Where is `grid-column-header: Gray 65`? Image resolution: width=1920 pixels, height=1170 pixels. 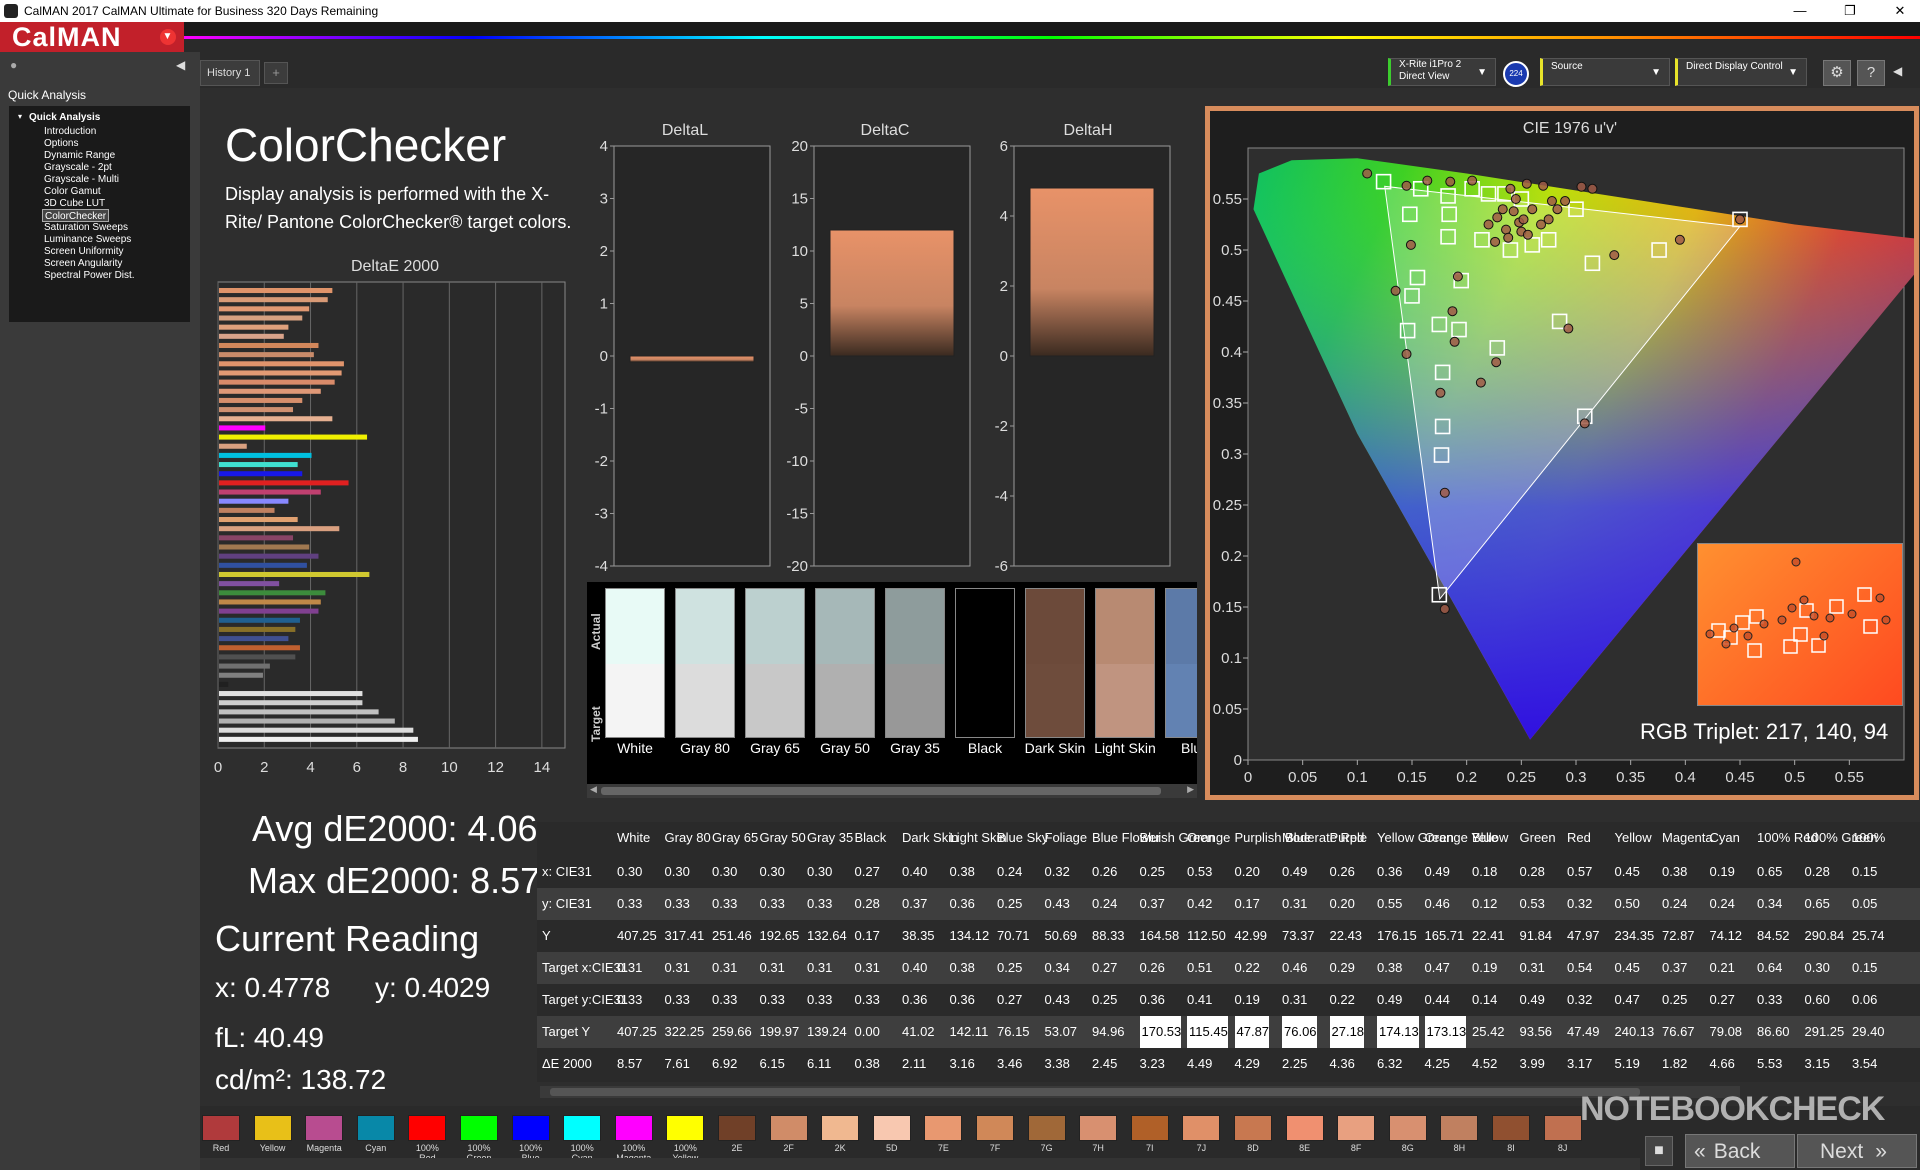 grid-column-header: Gray 65 is located at coordinates (735, 837).